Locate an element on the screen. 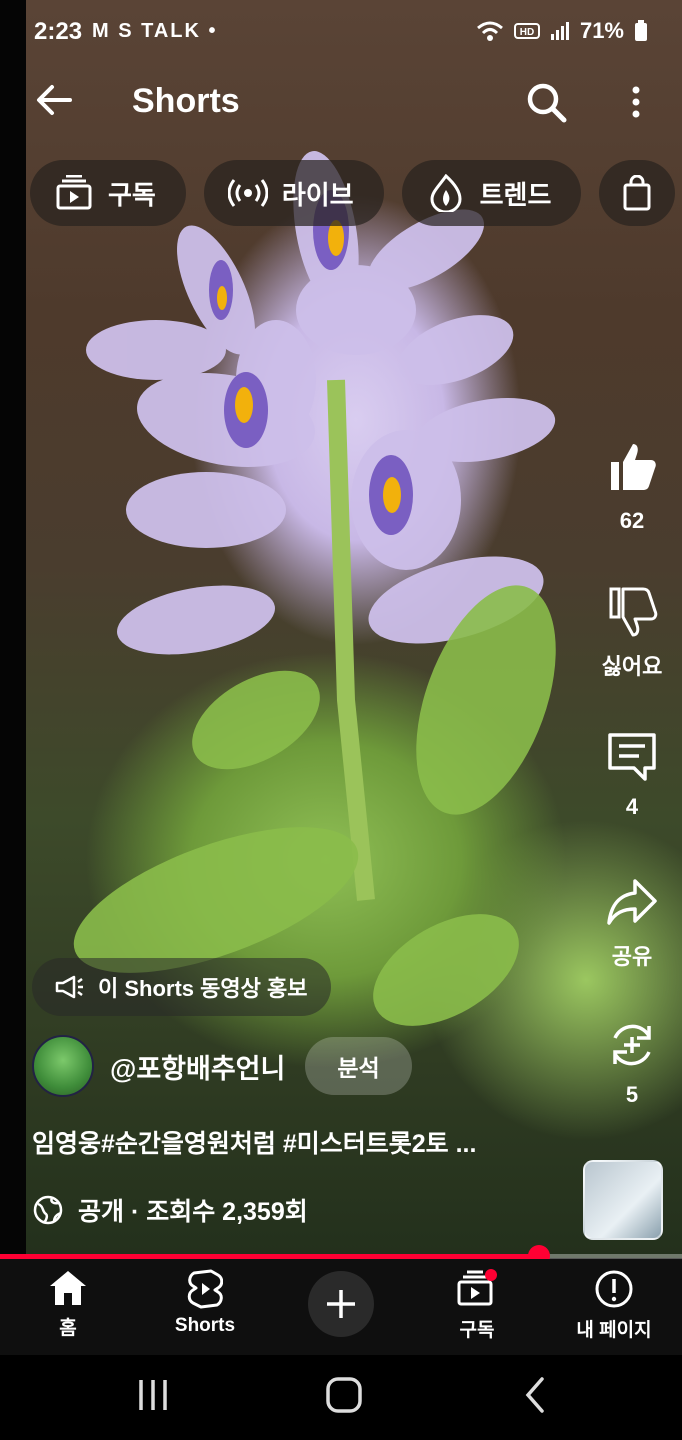 The width and height of the screenshot is (682, 1440). trending-icon is located at coordinates (446, 193).